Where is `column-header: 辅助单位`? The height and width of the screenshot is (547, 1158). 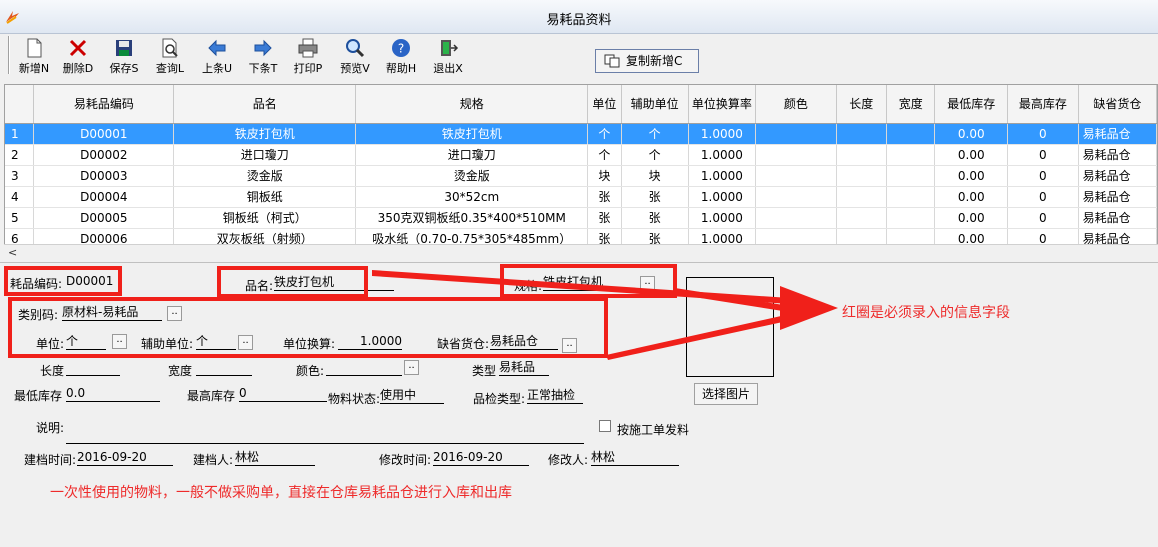 column-header: 辅助单位 is located at coordinates (655, 104).